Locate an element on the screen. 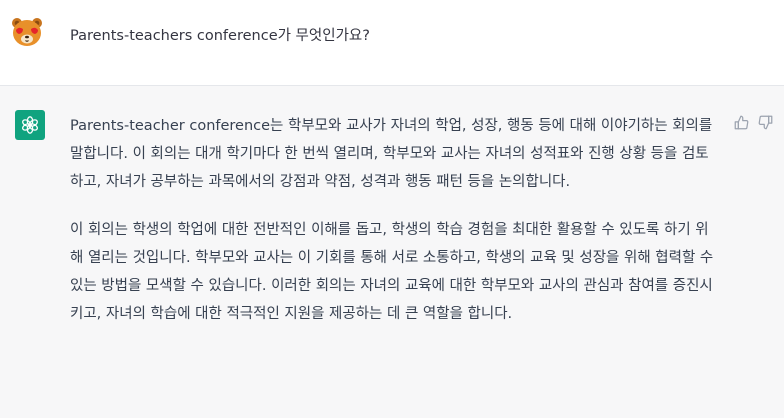 This screenshot has width=784, height=418. user-message-text: Parents-teachers conference가 무엇인가요? is located at coordinates (220, 36).